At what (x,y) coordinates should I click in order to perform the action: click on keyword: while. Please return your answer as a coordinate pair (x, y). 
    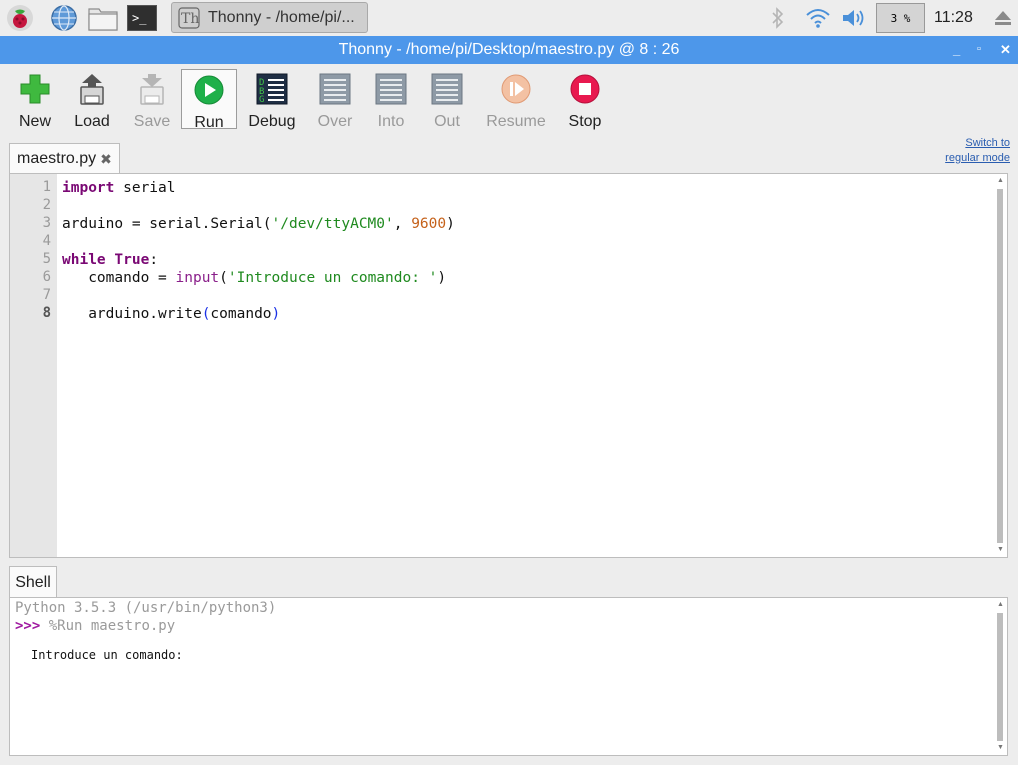
    Looking at the image, I should click on (84, 260).